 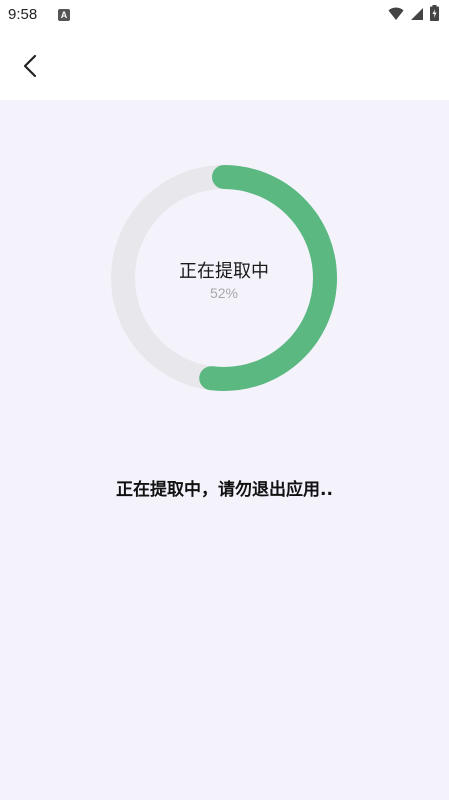 What do you see at coordinates (224, 490) in the screenshot?
I see `progress-message: 正在提取中，请勿退出应用..` at bounding box center [224, 490].